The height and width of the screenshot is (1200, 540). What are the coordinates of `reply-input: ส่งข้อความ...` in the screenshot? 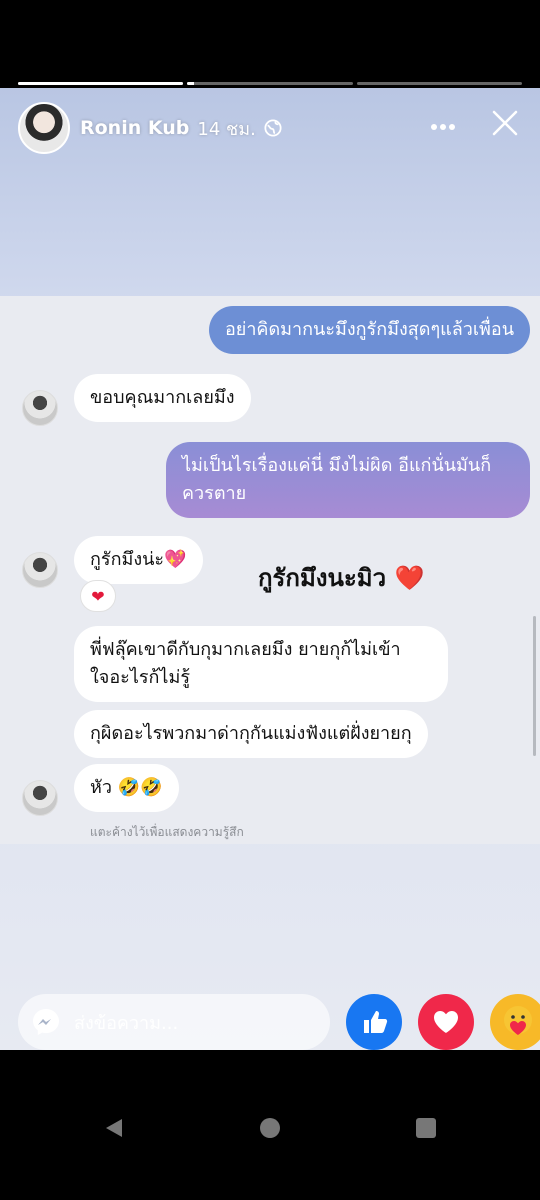 It's located at (174, 1022).